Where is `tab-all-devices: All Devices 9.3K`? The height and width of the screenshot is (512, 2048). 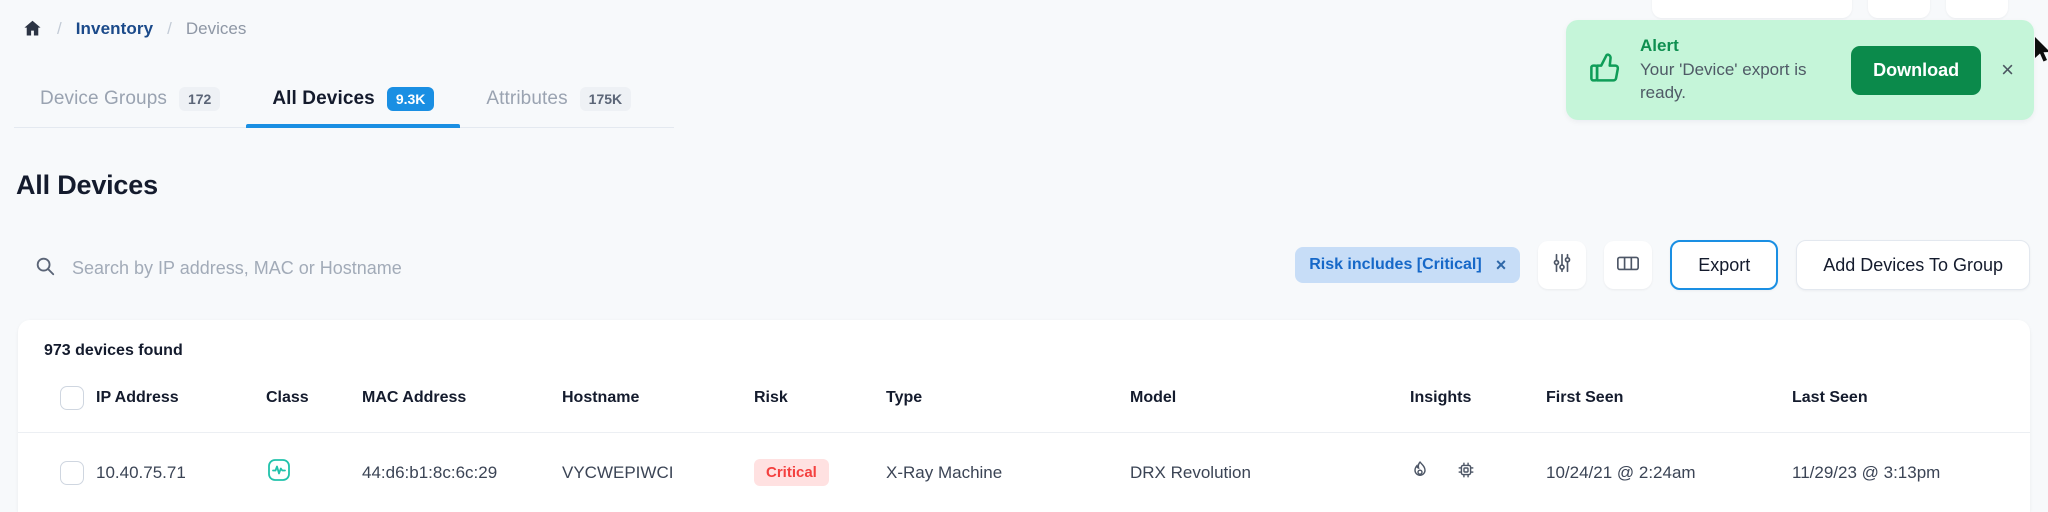
tab-all-devices: All Devices 9.3K is located at coordinates (353, 107).